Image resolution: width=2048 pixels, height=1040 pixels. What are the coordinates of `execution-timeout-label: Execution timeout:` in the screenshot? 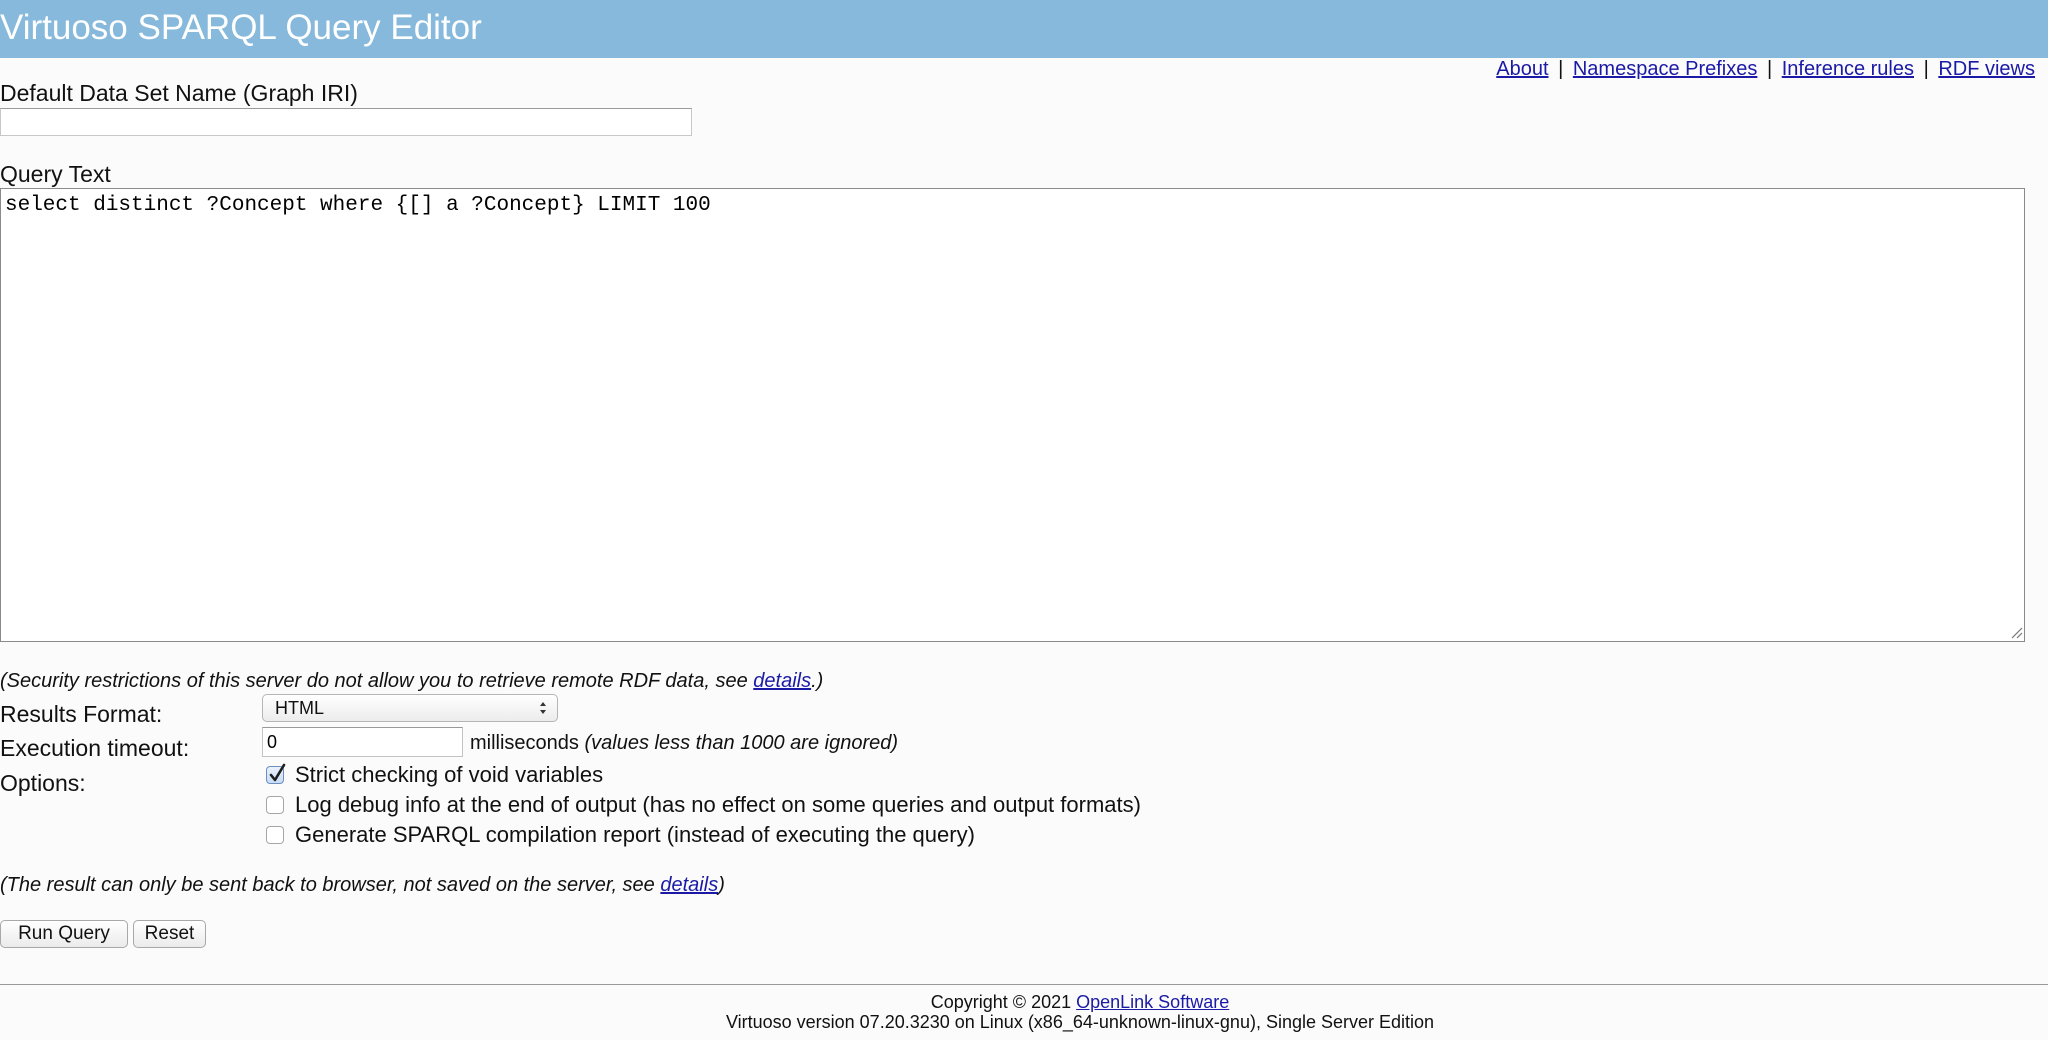 It's located at (95, 748).